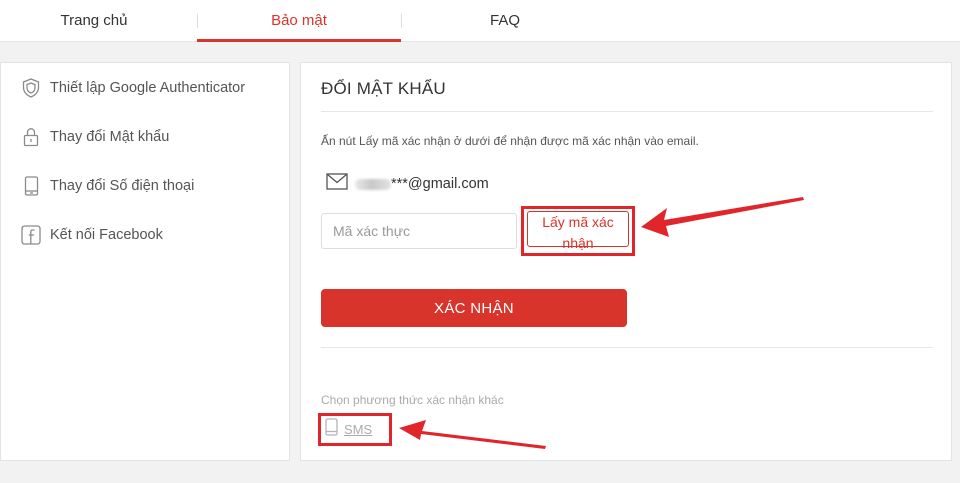 The width and height of the screenshot is (960, 483). Describe the element at coordinates (106, 235) in the screenshot. I see `sidebar-item-label: Kết nối Facebook` at that location.